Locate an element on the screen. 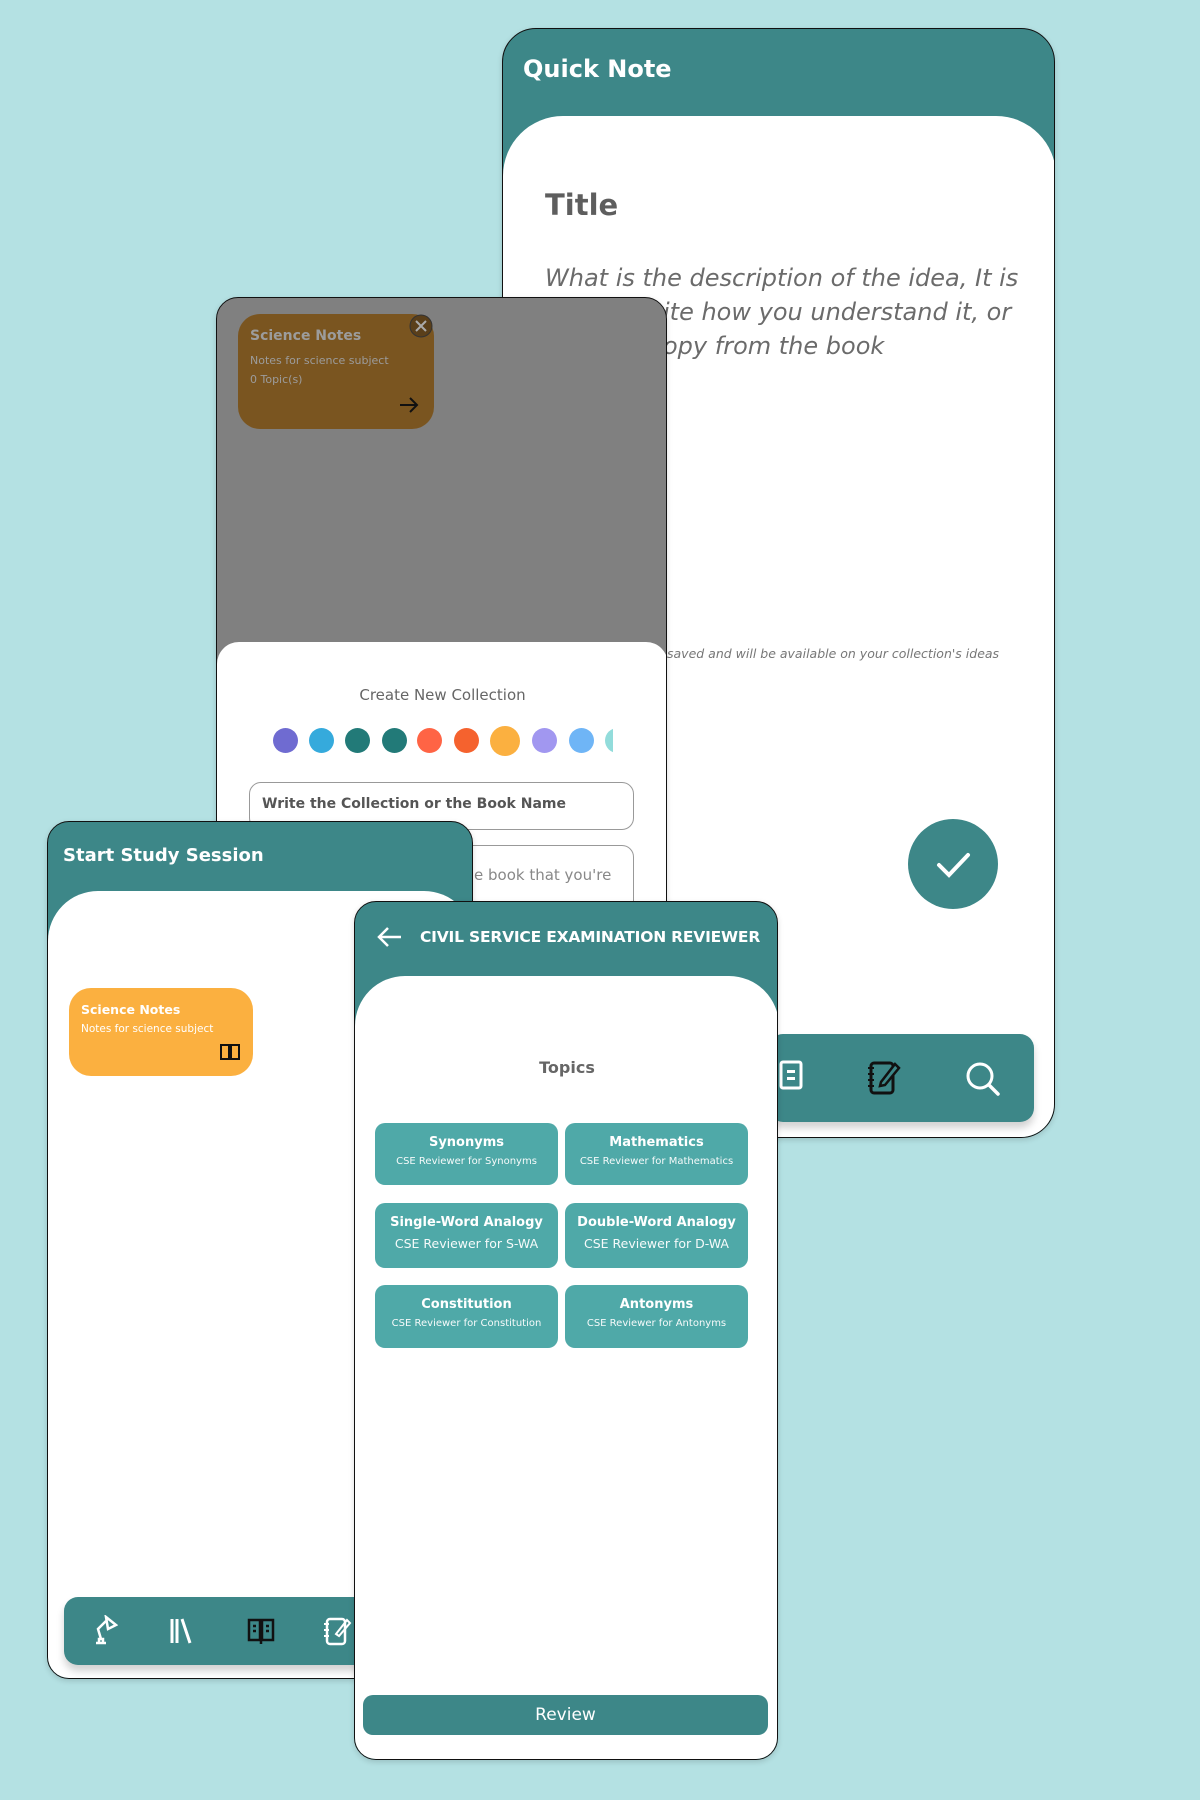  collection-card: Science Notes Notes for science subject is located at coordinates (161, 1032).